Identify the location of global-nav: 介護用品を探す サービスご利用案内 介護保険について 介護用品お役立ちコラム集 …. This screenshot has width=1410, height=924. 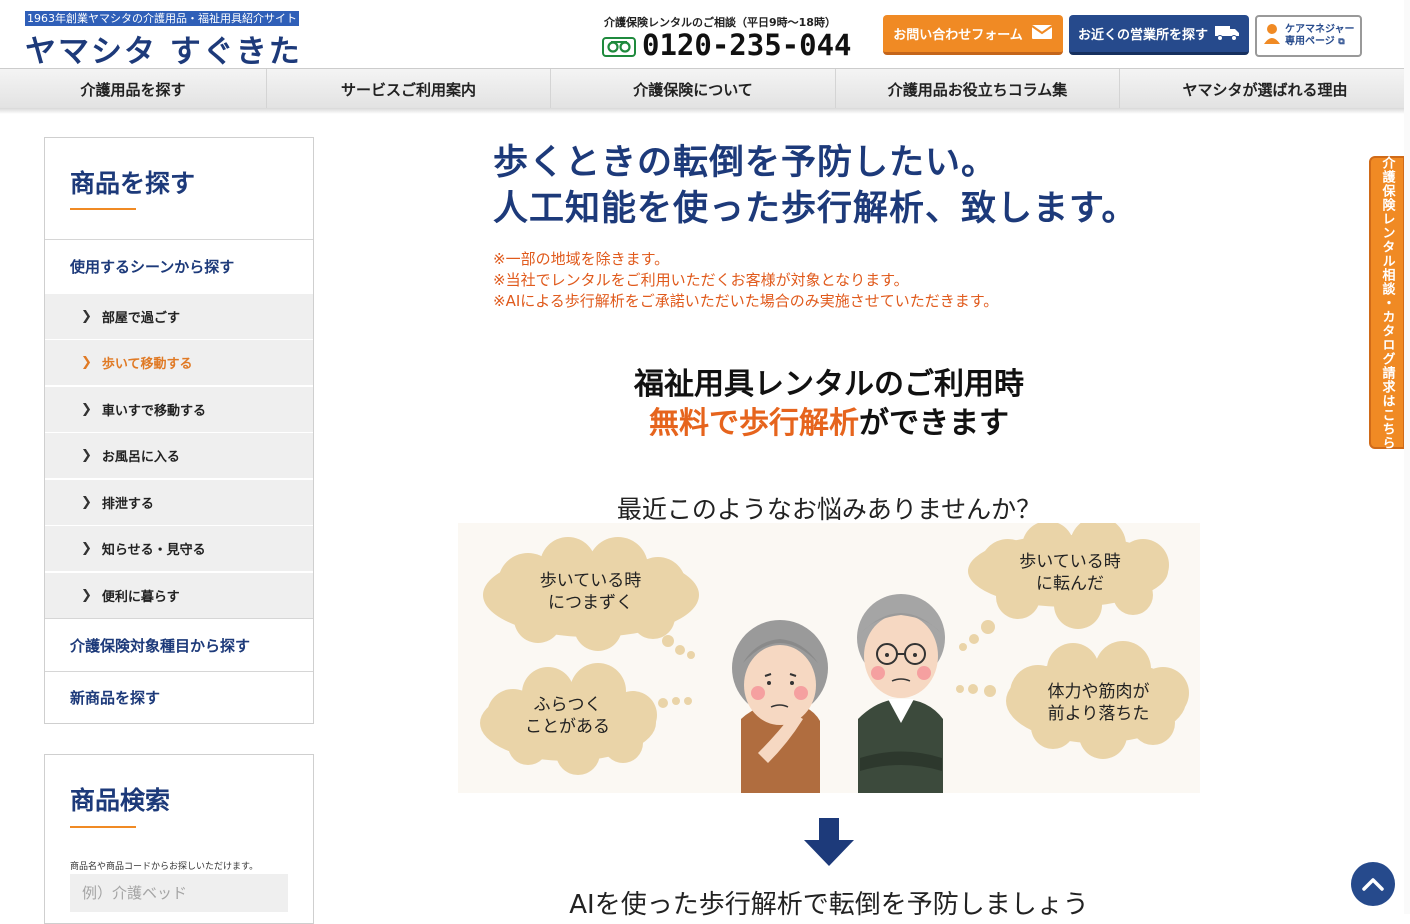
(705, 89).